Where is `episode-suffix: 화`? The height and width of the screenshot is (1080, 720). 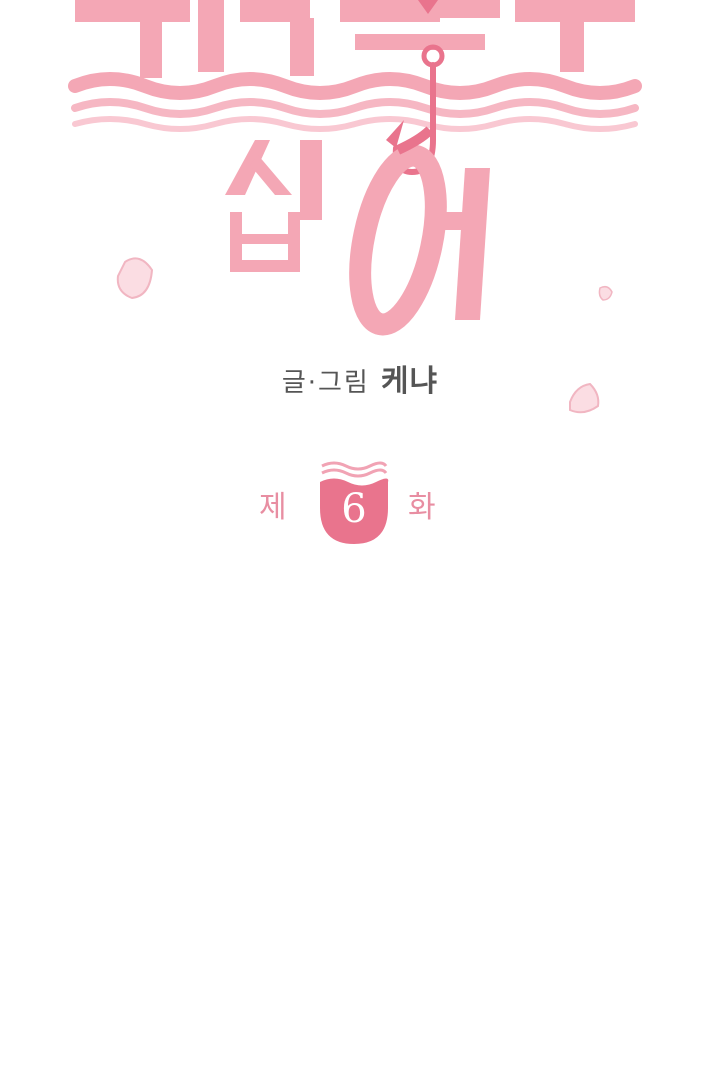
episode-suffix: 화 is located at coordinates (422, 507).